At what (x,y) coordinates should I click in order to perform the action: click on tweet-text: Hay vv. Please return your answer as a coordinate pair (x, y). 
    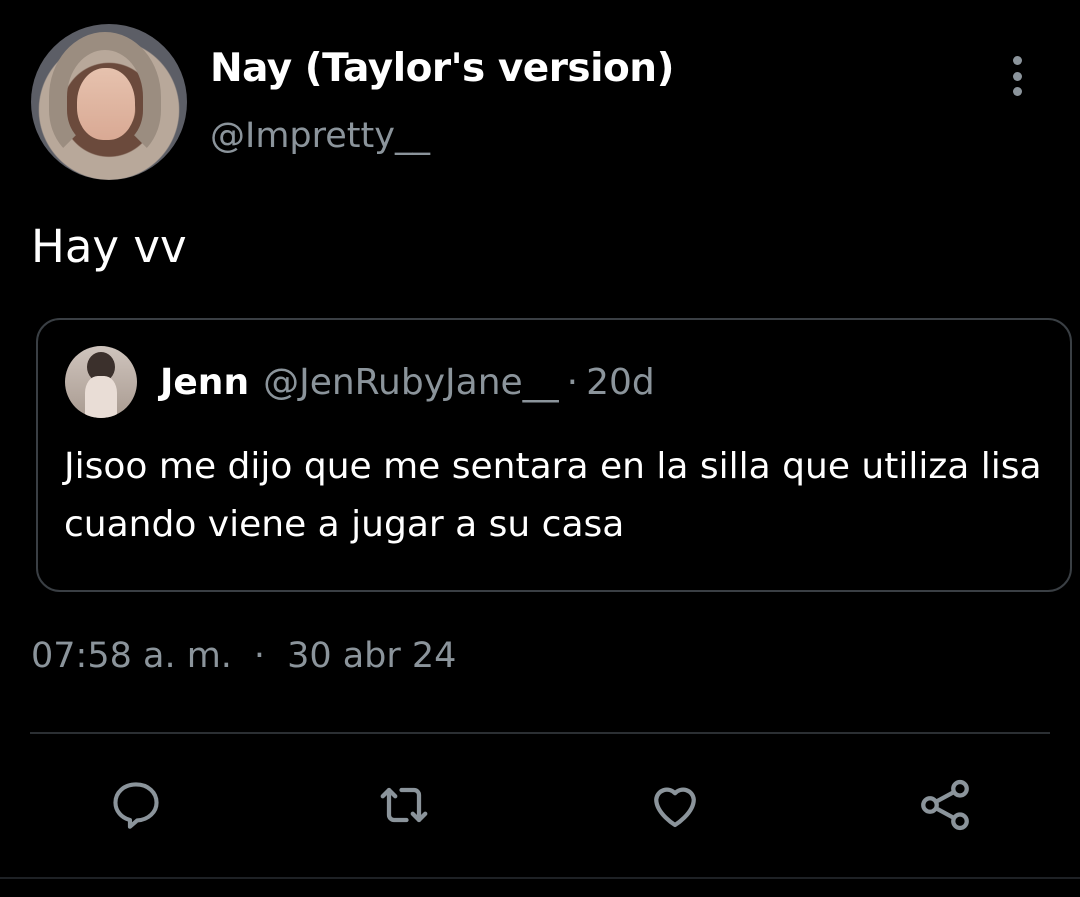
    Looking at the image, I should click on (109, 246).